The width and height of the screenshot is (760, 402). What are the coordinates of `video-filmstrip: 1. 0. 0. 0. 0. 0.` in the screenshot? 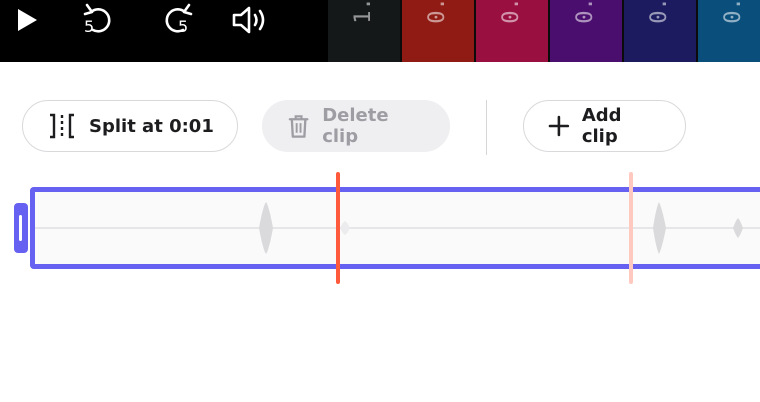 It's located at (544, 31).